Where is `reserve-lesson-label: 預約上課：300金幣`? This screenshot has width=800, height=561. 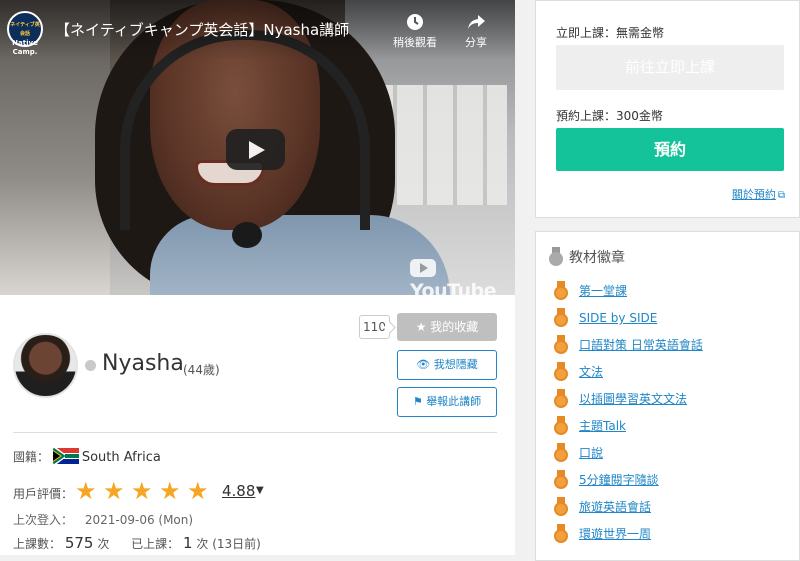
reserve-lesson-label: 預約上課：300金幣 is located at coordinates (609, 116).